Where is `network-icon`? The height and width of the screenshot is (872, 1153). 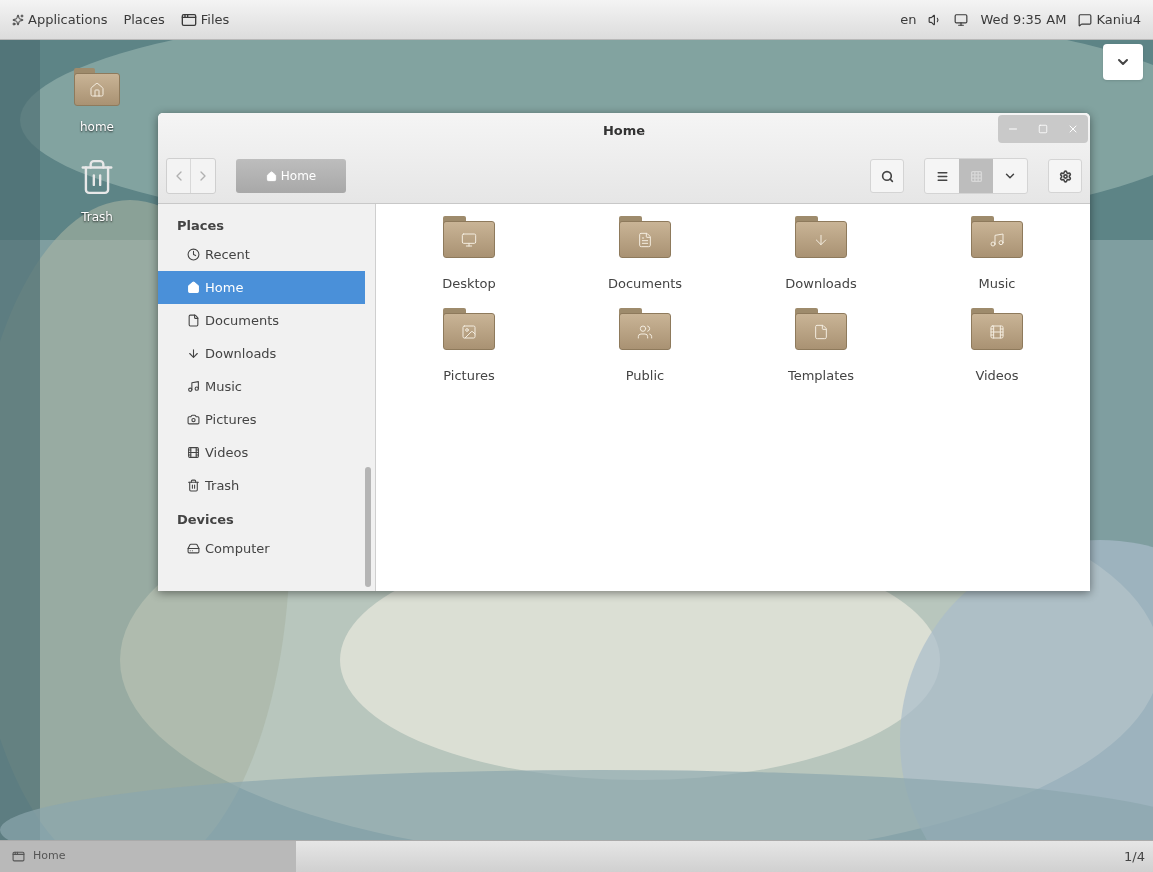
network-icon is located at coordinates (961, 19).